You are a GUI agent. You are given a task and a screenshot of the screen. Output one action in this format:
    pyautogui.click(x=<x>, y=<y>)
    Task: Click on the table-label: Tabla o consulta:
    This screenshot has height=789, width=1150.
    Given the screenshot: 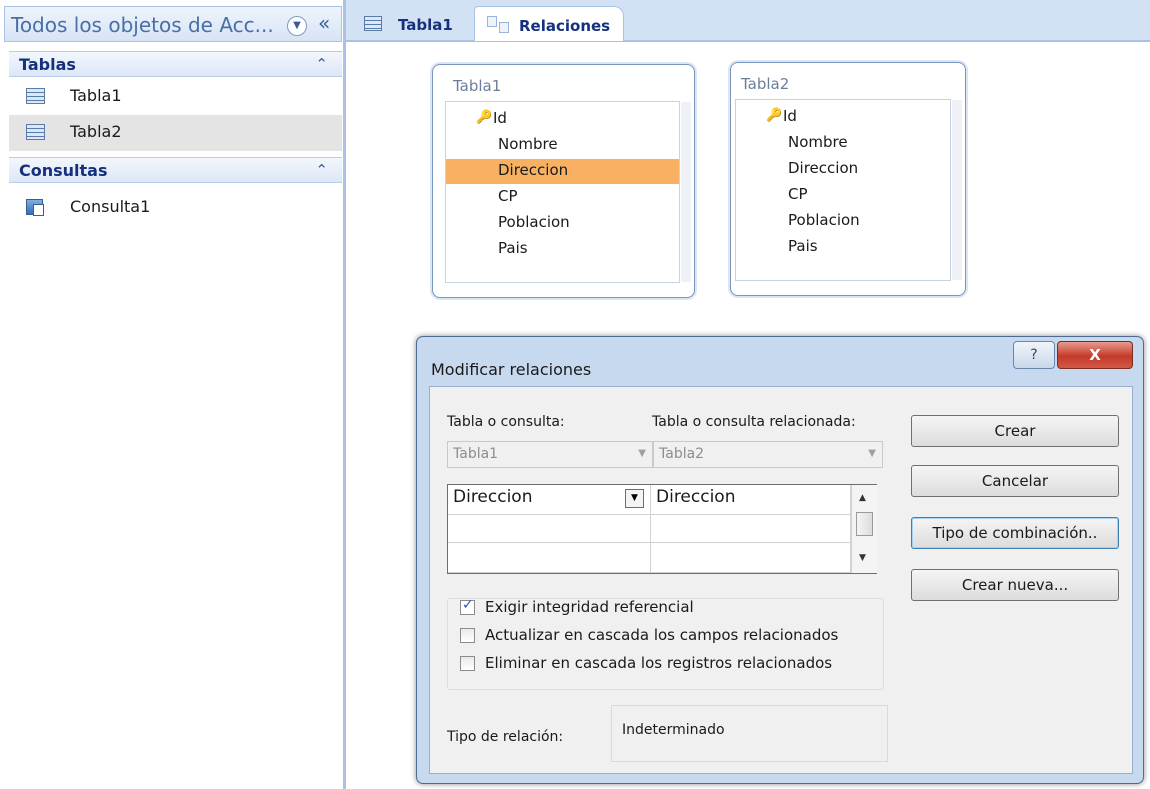 What is the action you would take?
    pyautogui.click(x=506, y=422)
    